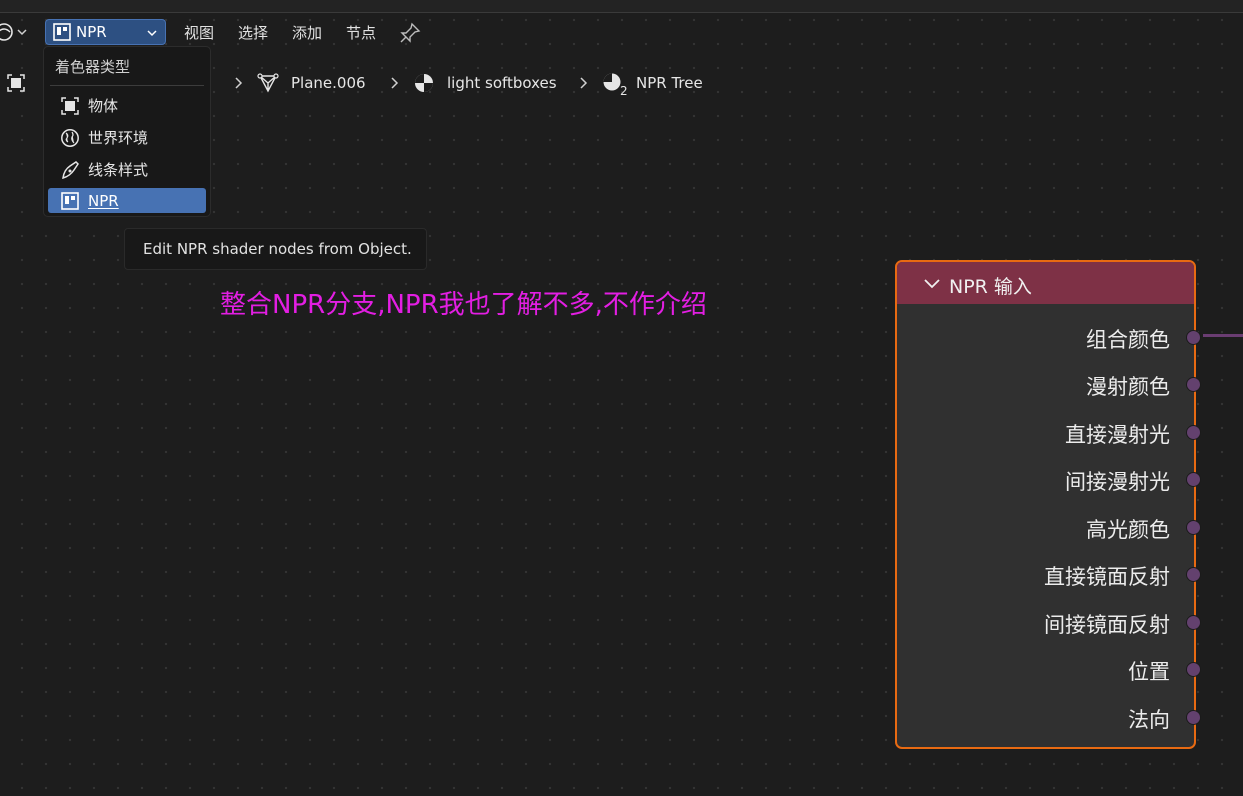 Image resolution: width=1243 pixels, height=796 pixels. Describe the element at coordinates (253, 33) in the screenshot. I see `menu-select: 选择` at that location.